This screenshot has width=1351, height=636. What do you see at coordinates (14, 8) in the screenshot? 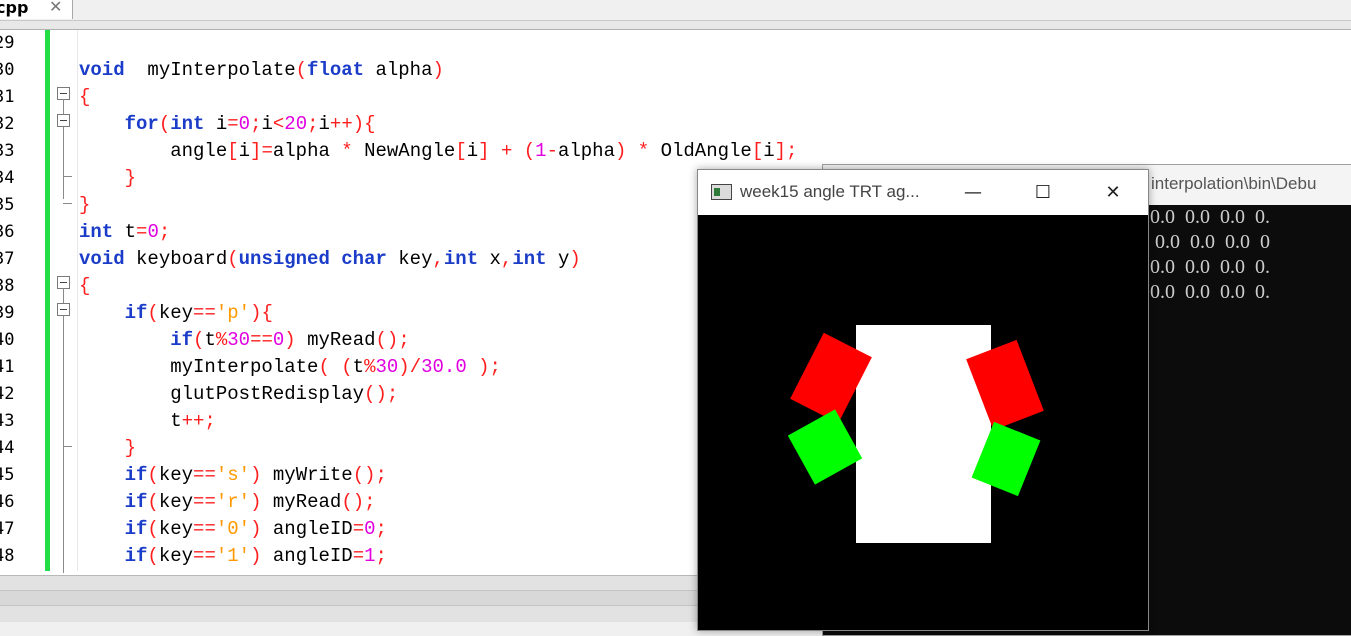
I see `file-tab-label: cpp` at bounding box center [14, 8].